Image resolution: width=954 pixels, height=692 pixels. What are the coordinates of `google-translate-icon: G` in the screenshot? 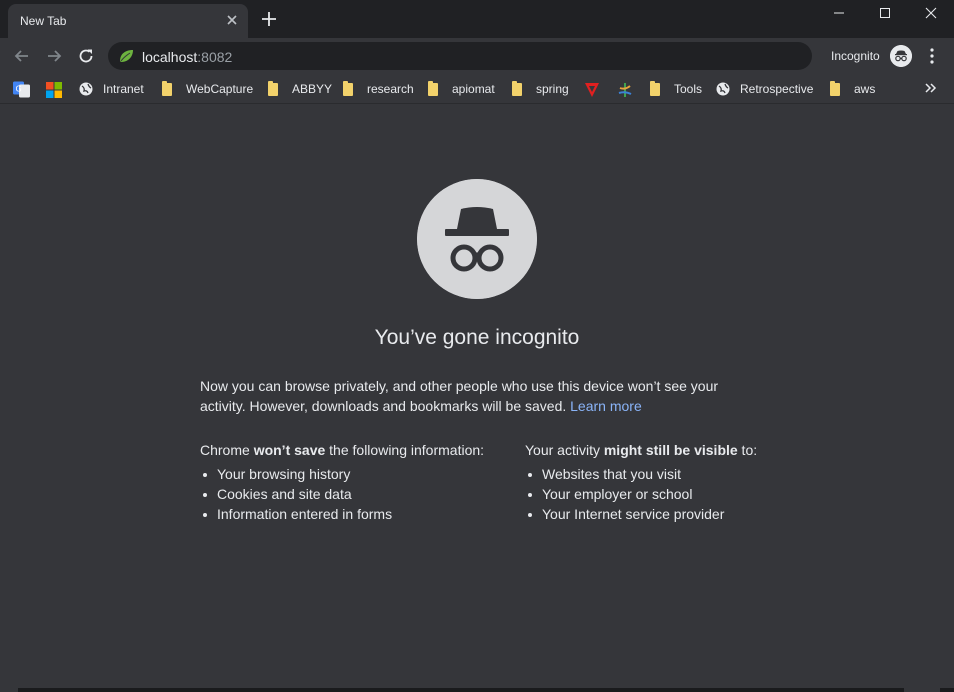 It's located at (21, 89).